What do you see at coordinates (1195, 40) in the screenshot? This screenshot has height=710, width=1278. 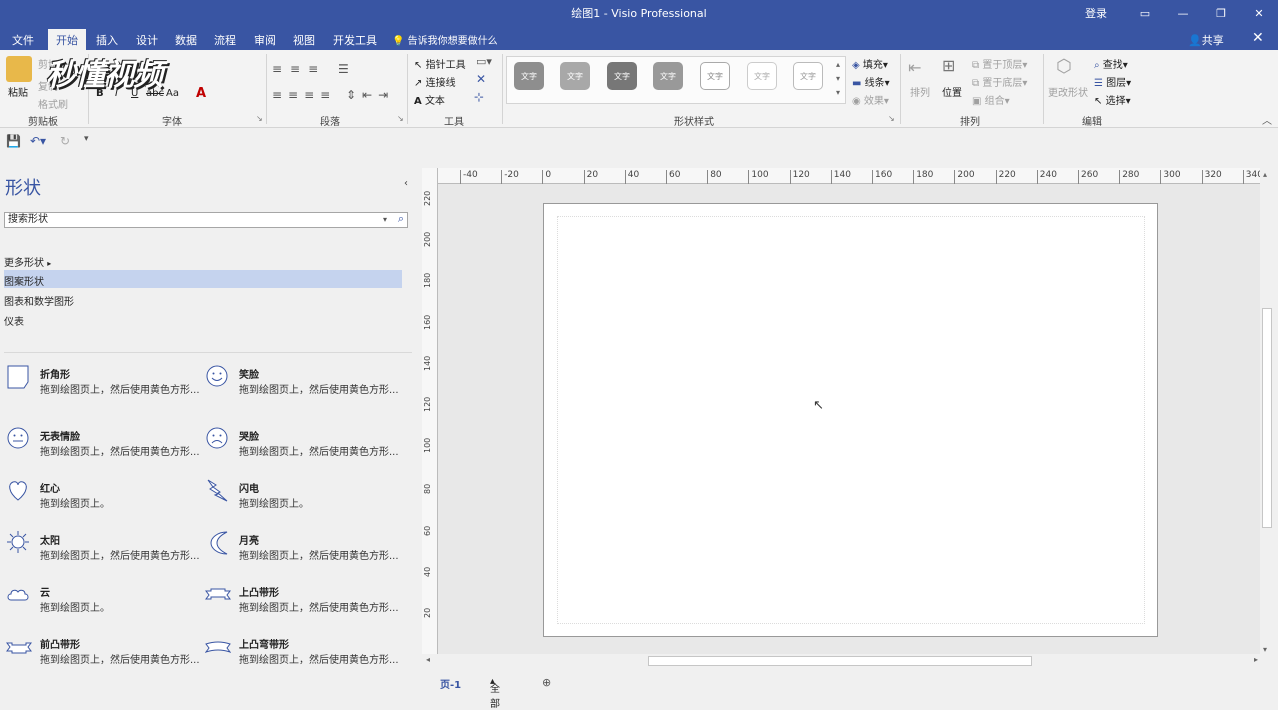 I see `person-icon: 👤` at bounding box center [1195, 40].